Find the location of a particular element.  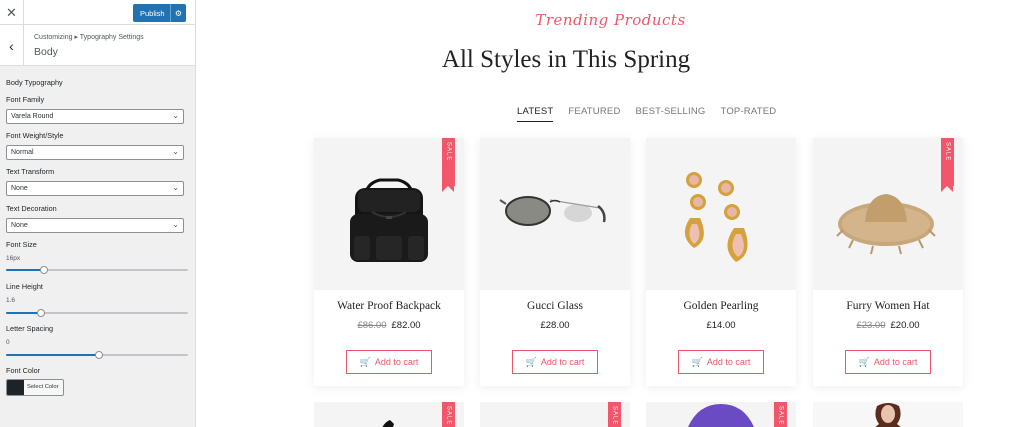

color-swatch is located at coordinates (15, 387).